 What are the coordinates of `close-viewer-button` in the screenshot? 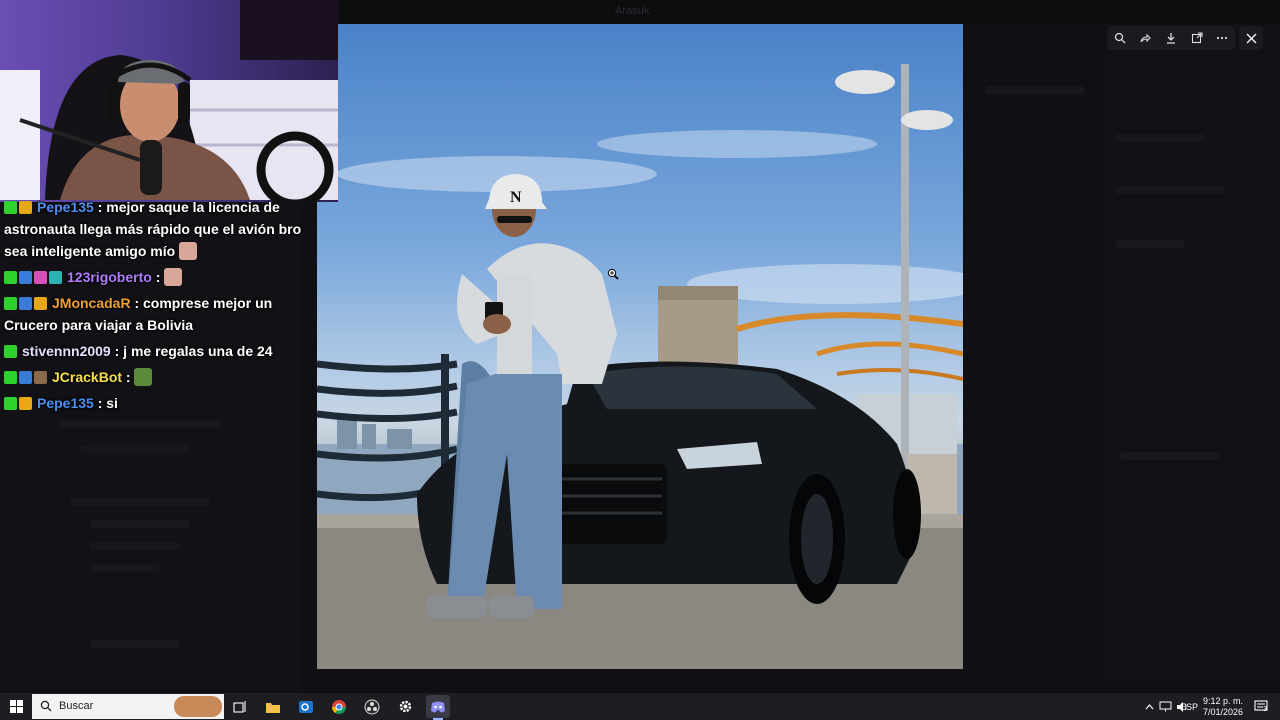 It's located at (1251, 38).